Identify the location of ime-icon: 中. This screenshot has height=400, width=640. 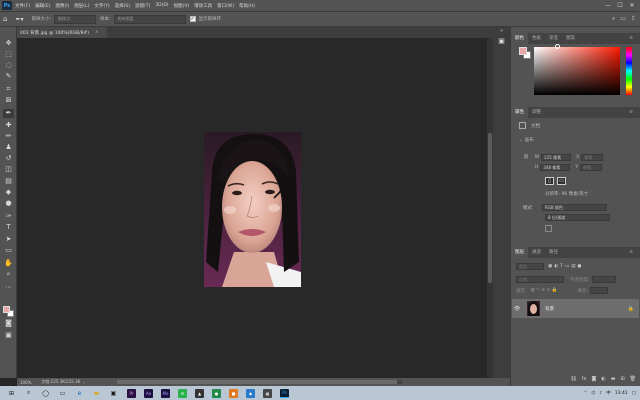
(608, 393).